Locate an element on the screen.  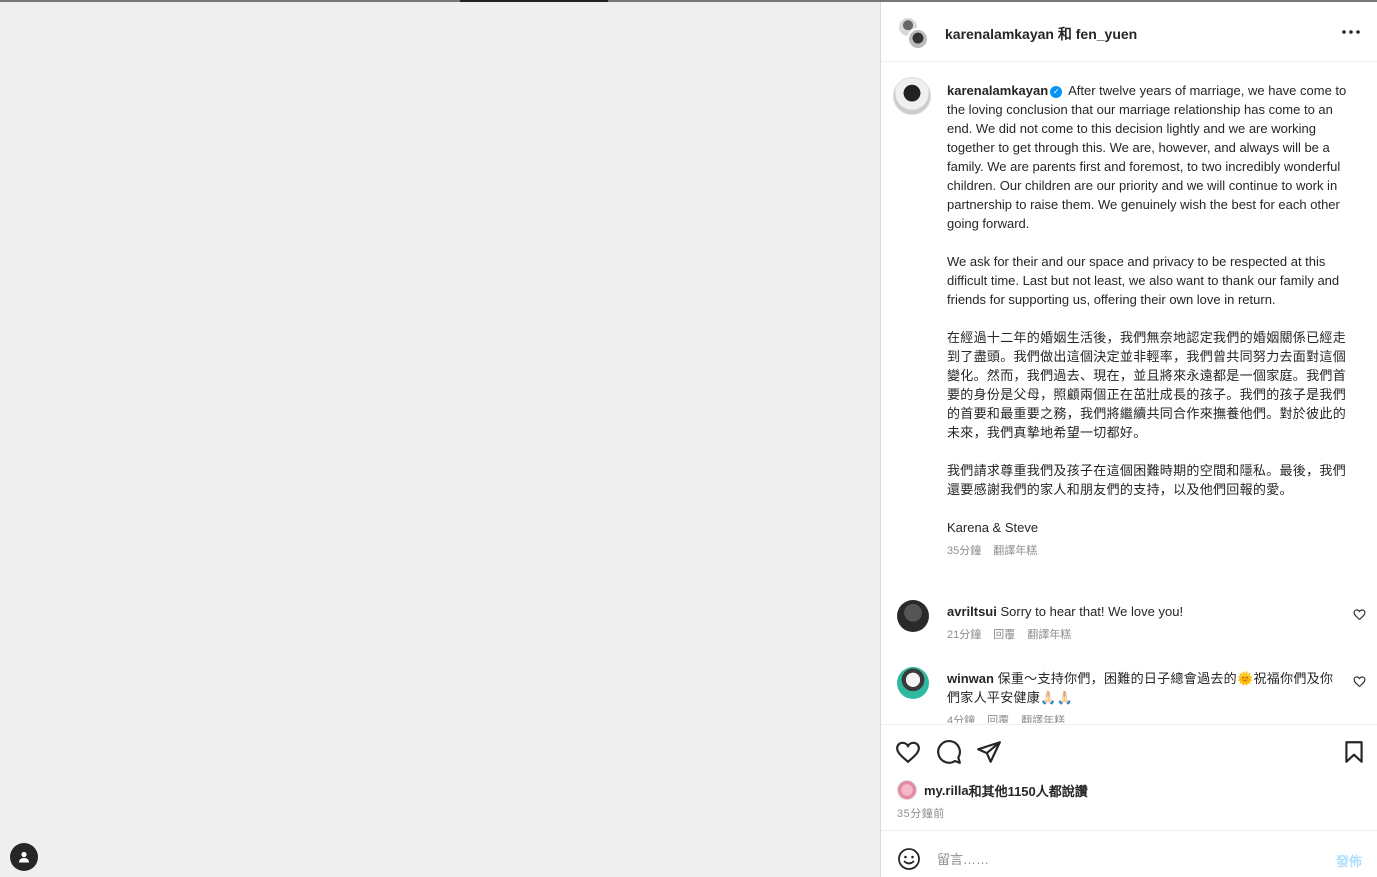
likes-summary: my.rilla 和其他1150人都說讚 is located at coordinates (992, 790).